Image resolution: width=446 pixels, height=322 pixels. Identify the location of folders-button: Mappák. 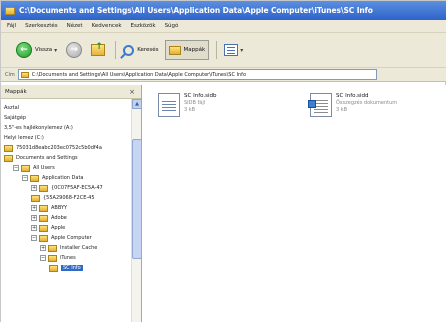
(187, 50).